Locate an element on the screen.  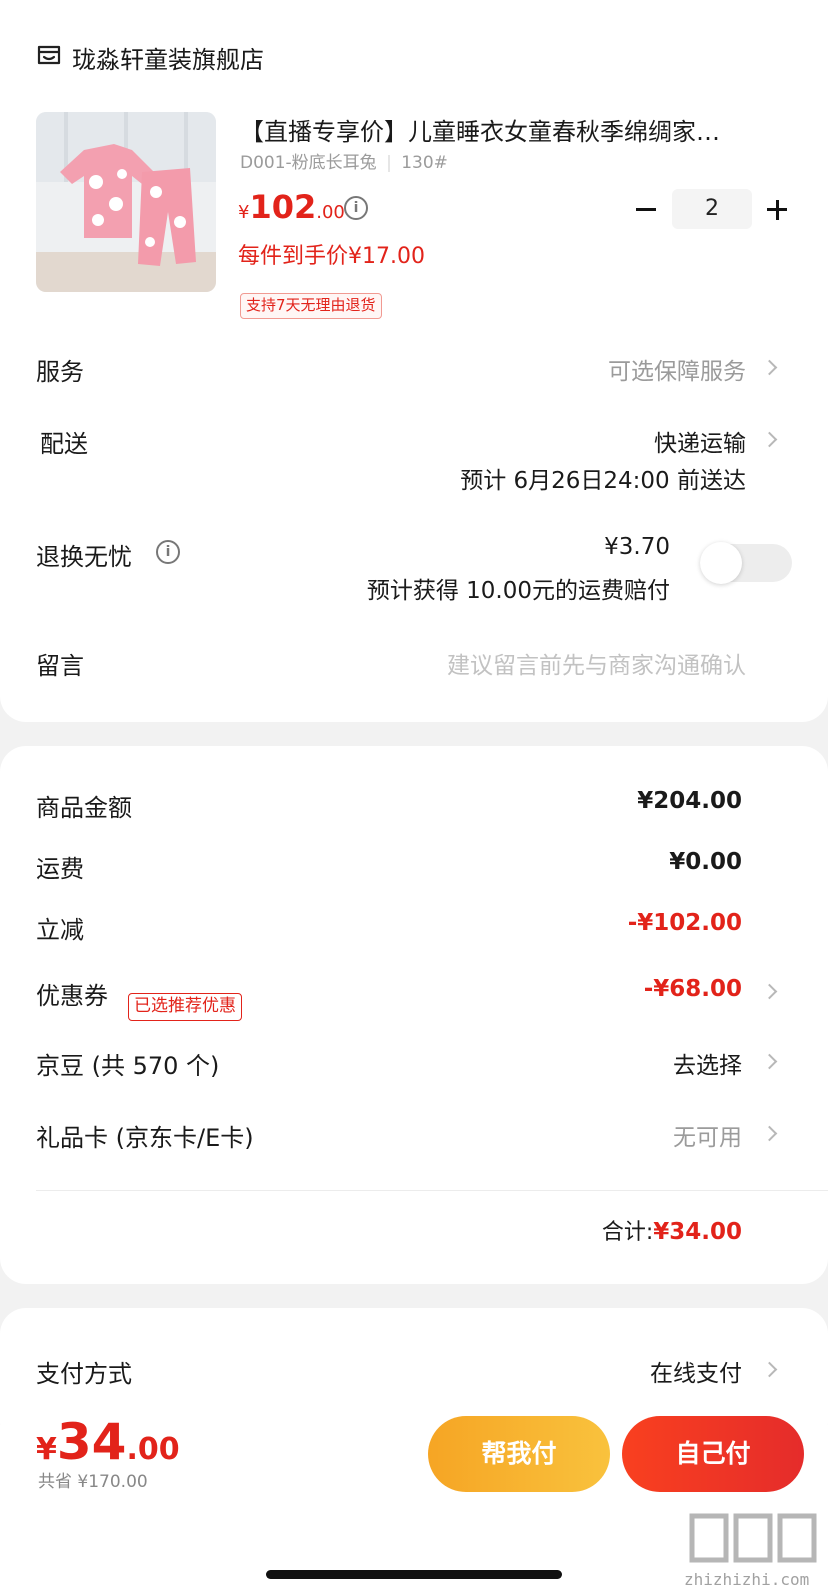
watermark: zhizhizhi.com is located at coordinates (754, 1548).